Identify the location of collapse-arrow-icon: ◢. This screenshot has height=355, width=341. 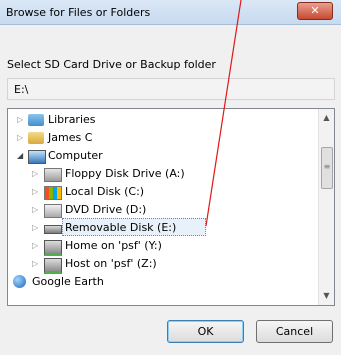
(22, 156).